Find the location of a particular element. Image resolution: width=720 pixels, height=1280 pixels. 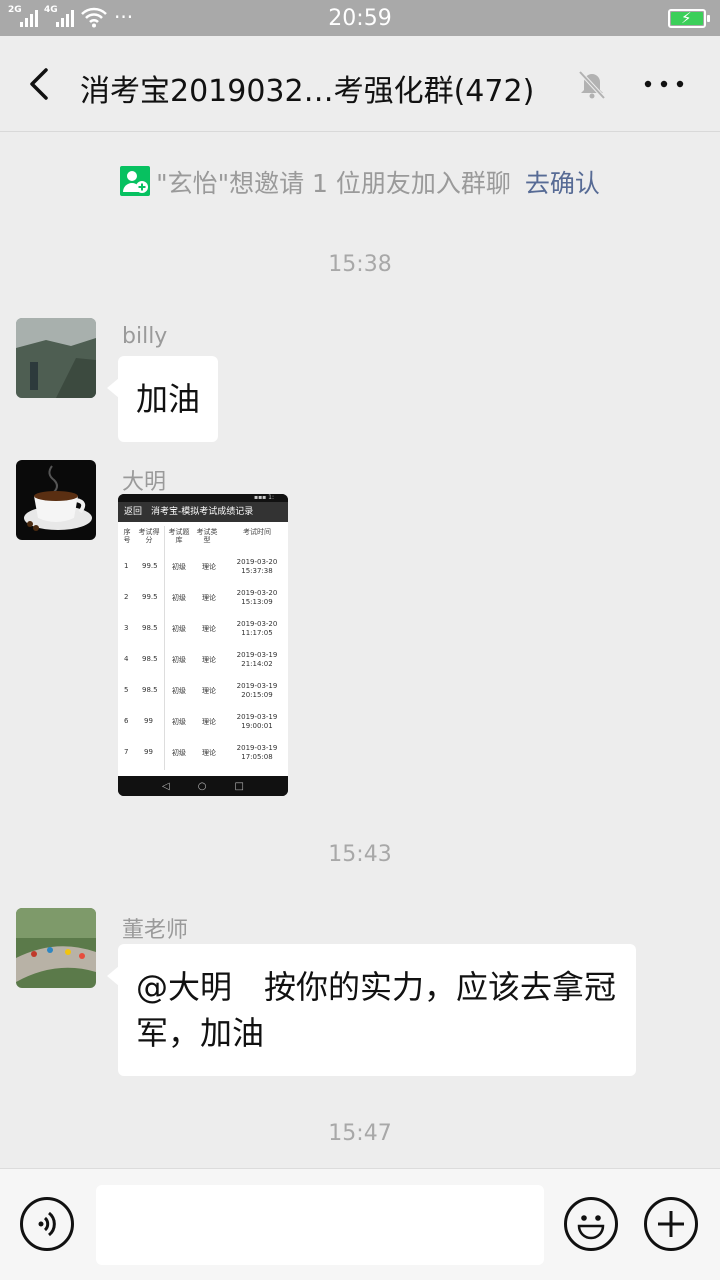

emoji-icon is located at coordinates (591, 1227).